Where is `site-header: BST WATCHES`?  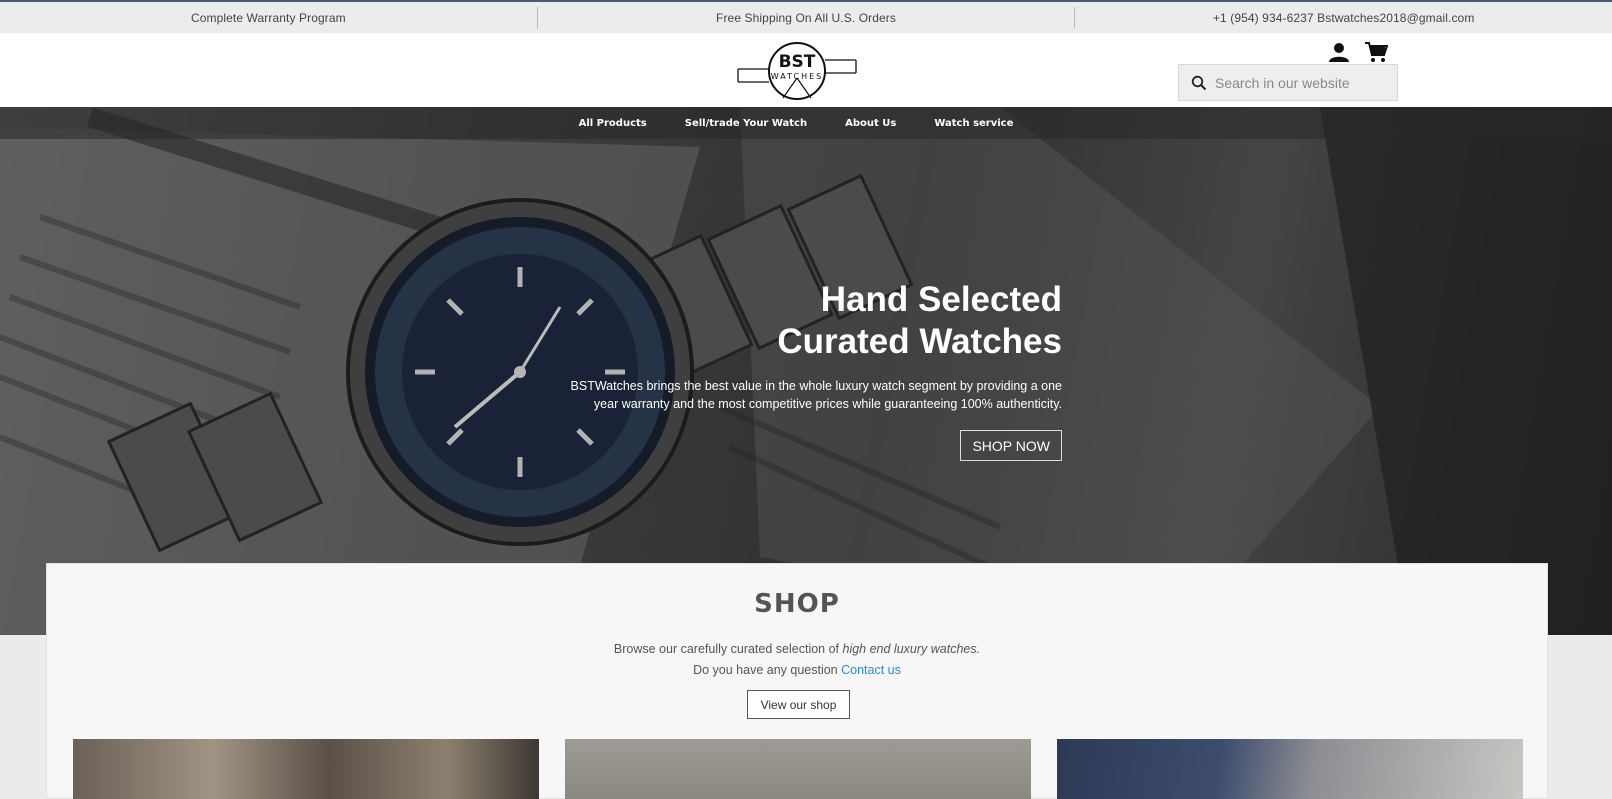 site-header: BST WATCHES is located at coordinates (806, 70).